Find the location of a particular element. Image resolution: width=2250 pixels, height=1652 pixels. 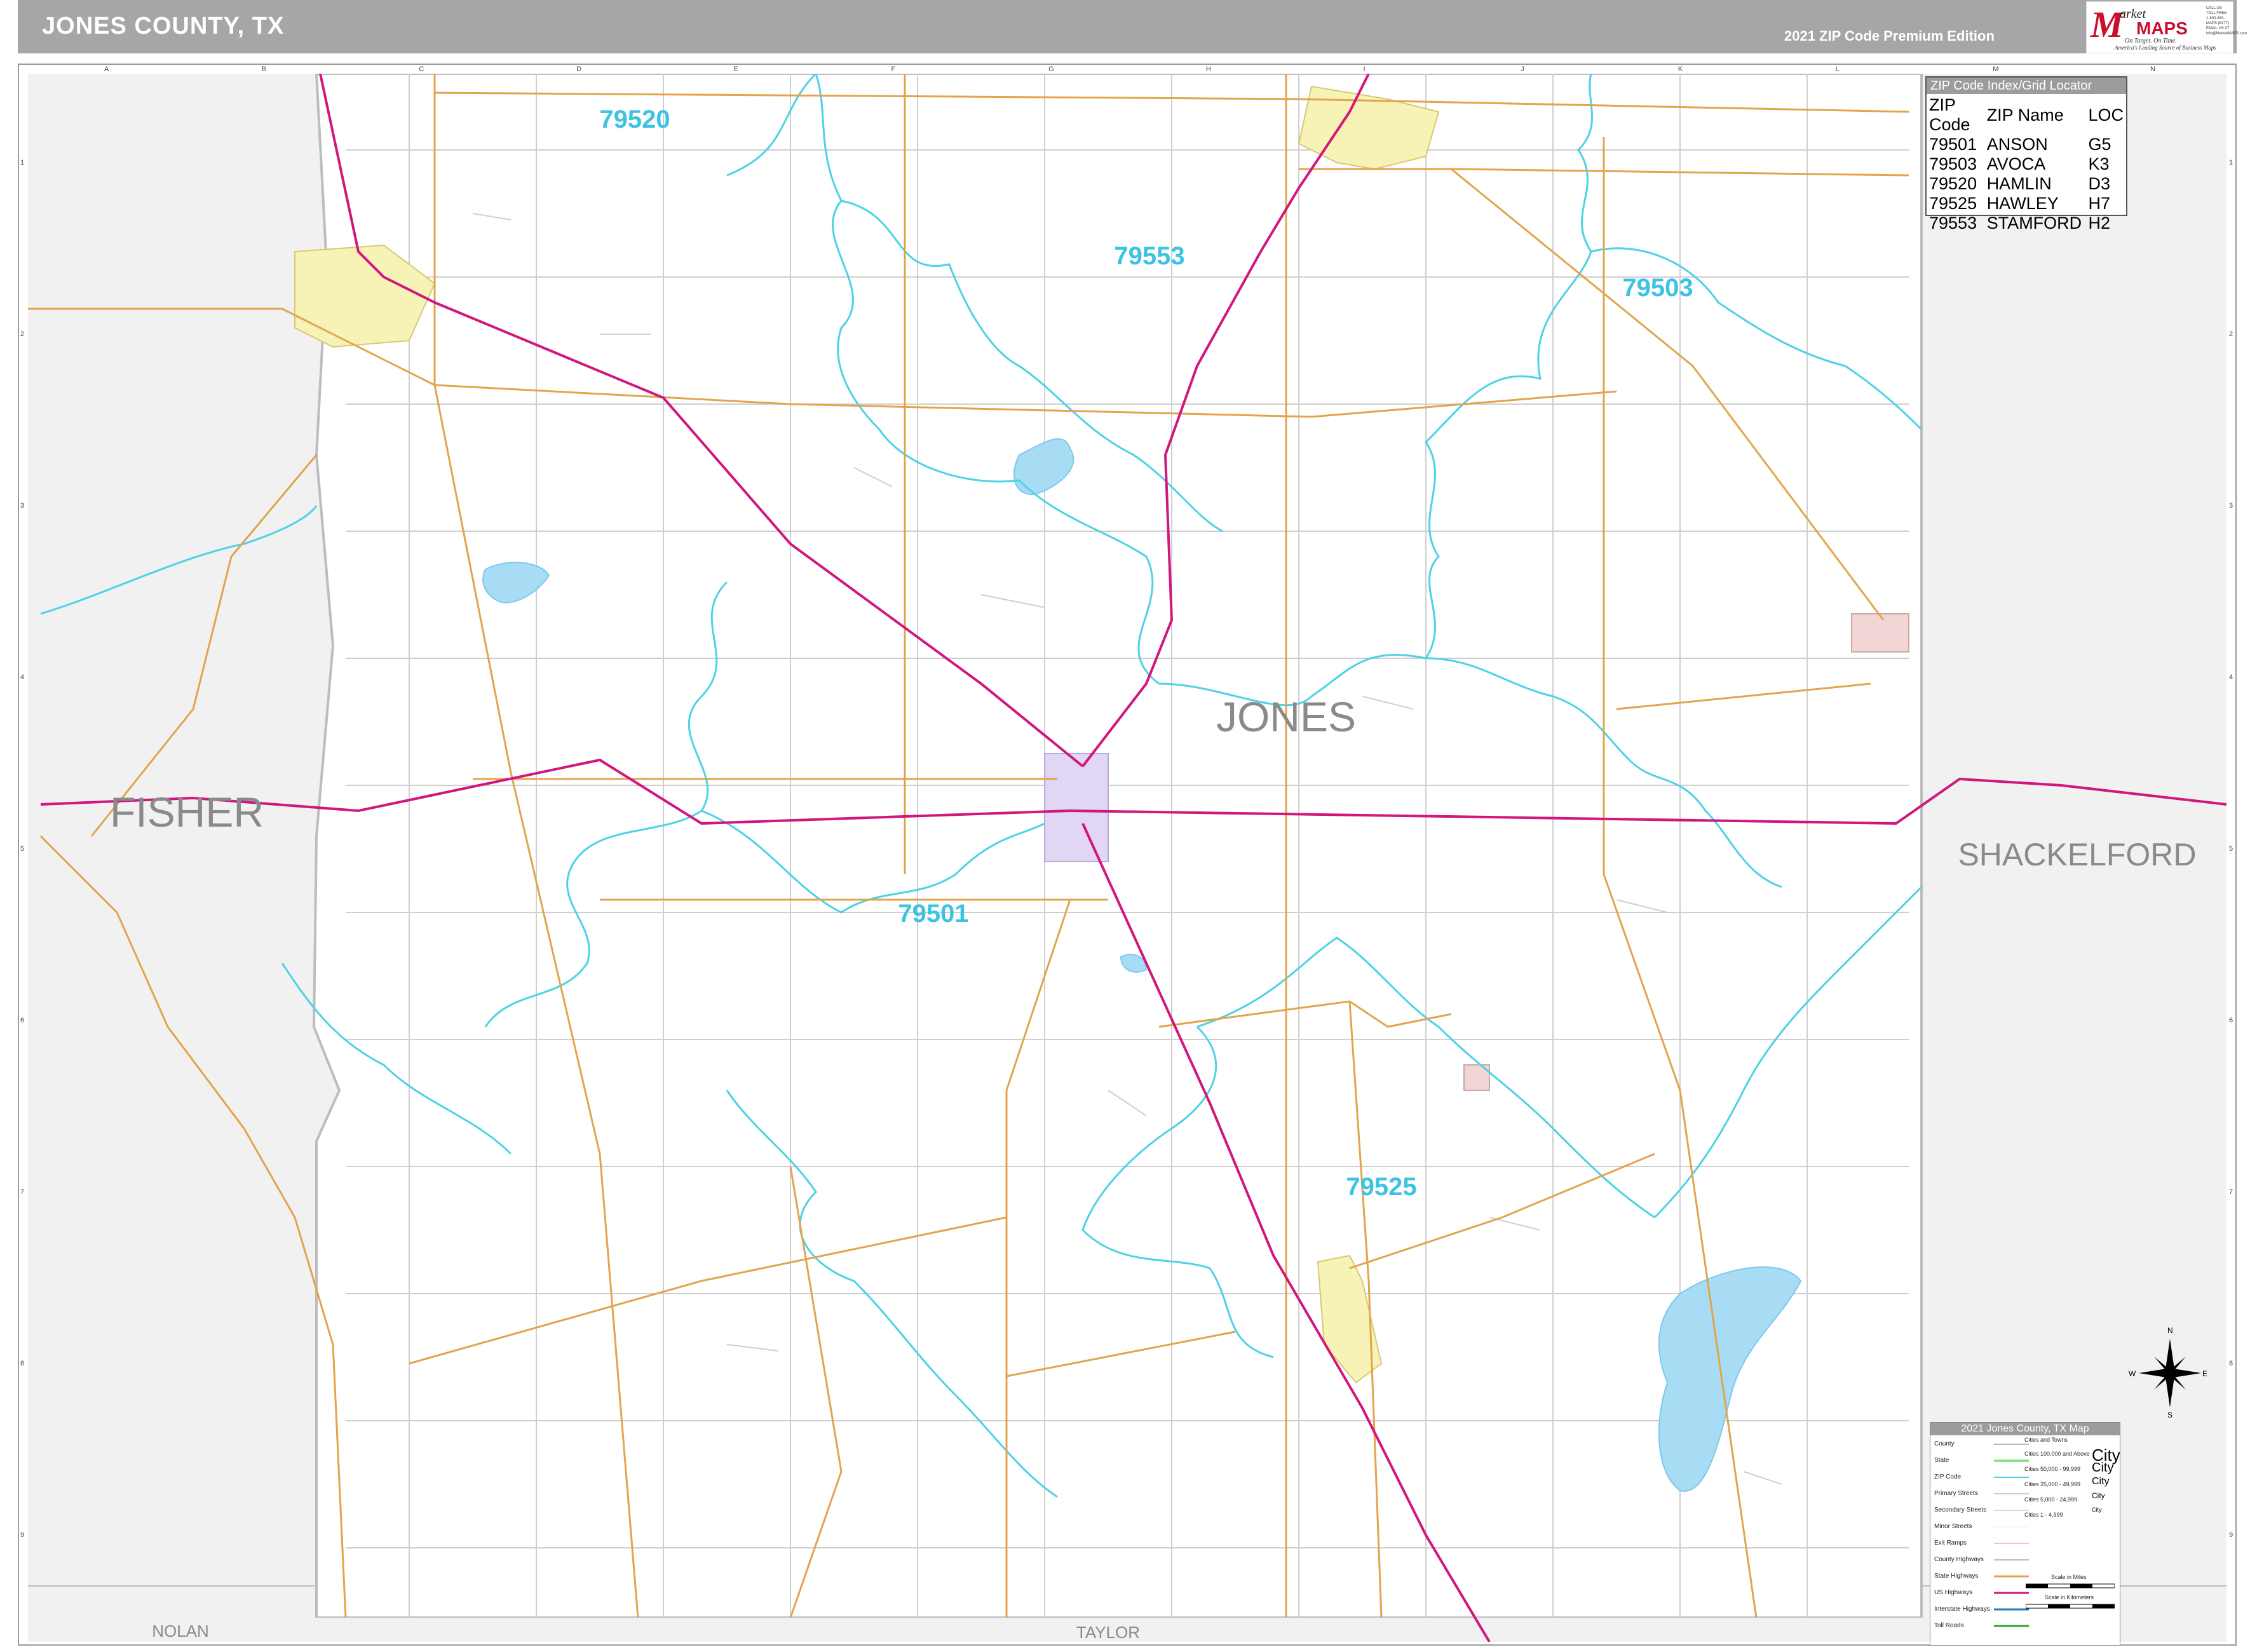

grid-column-label: D is located at coordinates (579, 69).